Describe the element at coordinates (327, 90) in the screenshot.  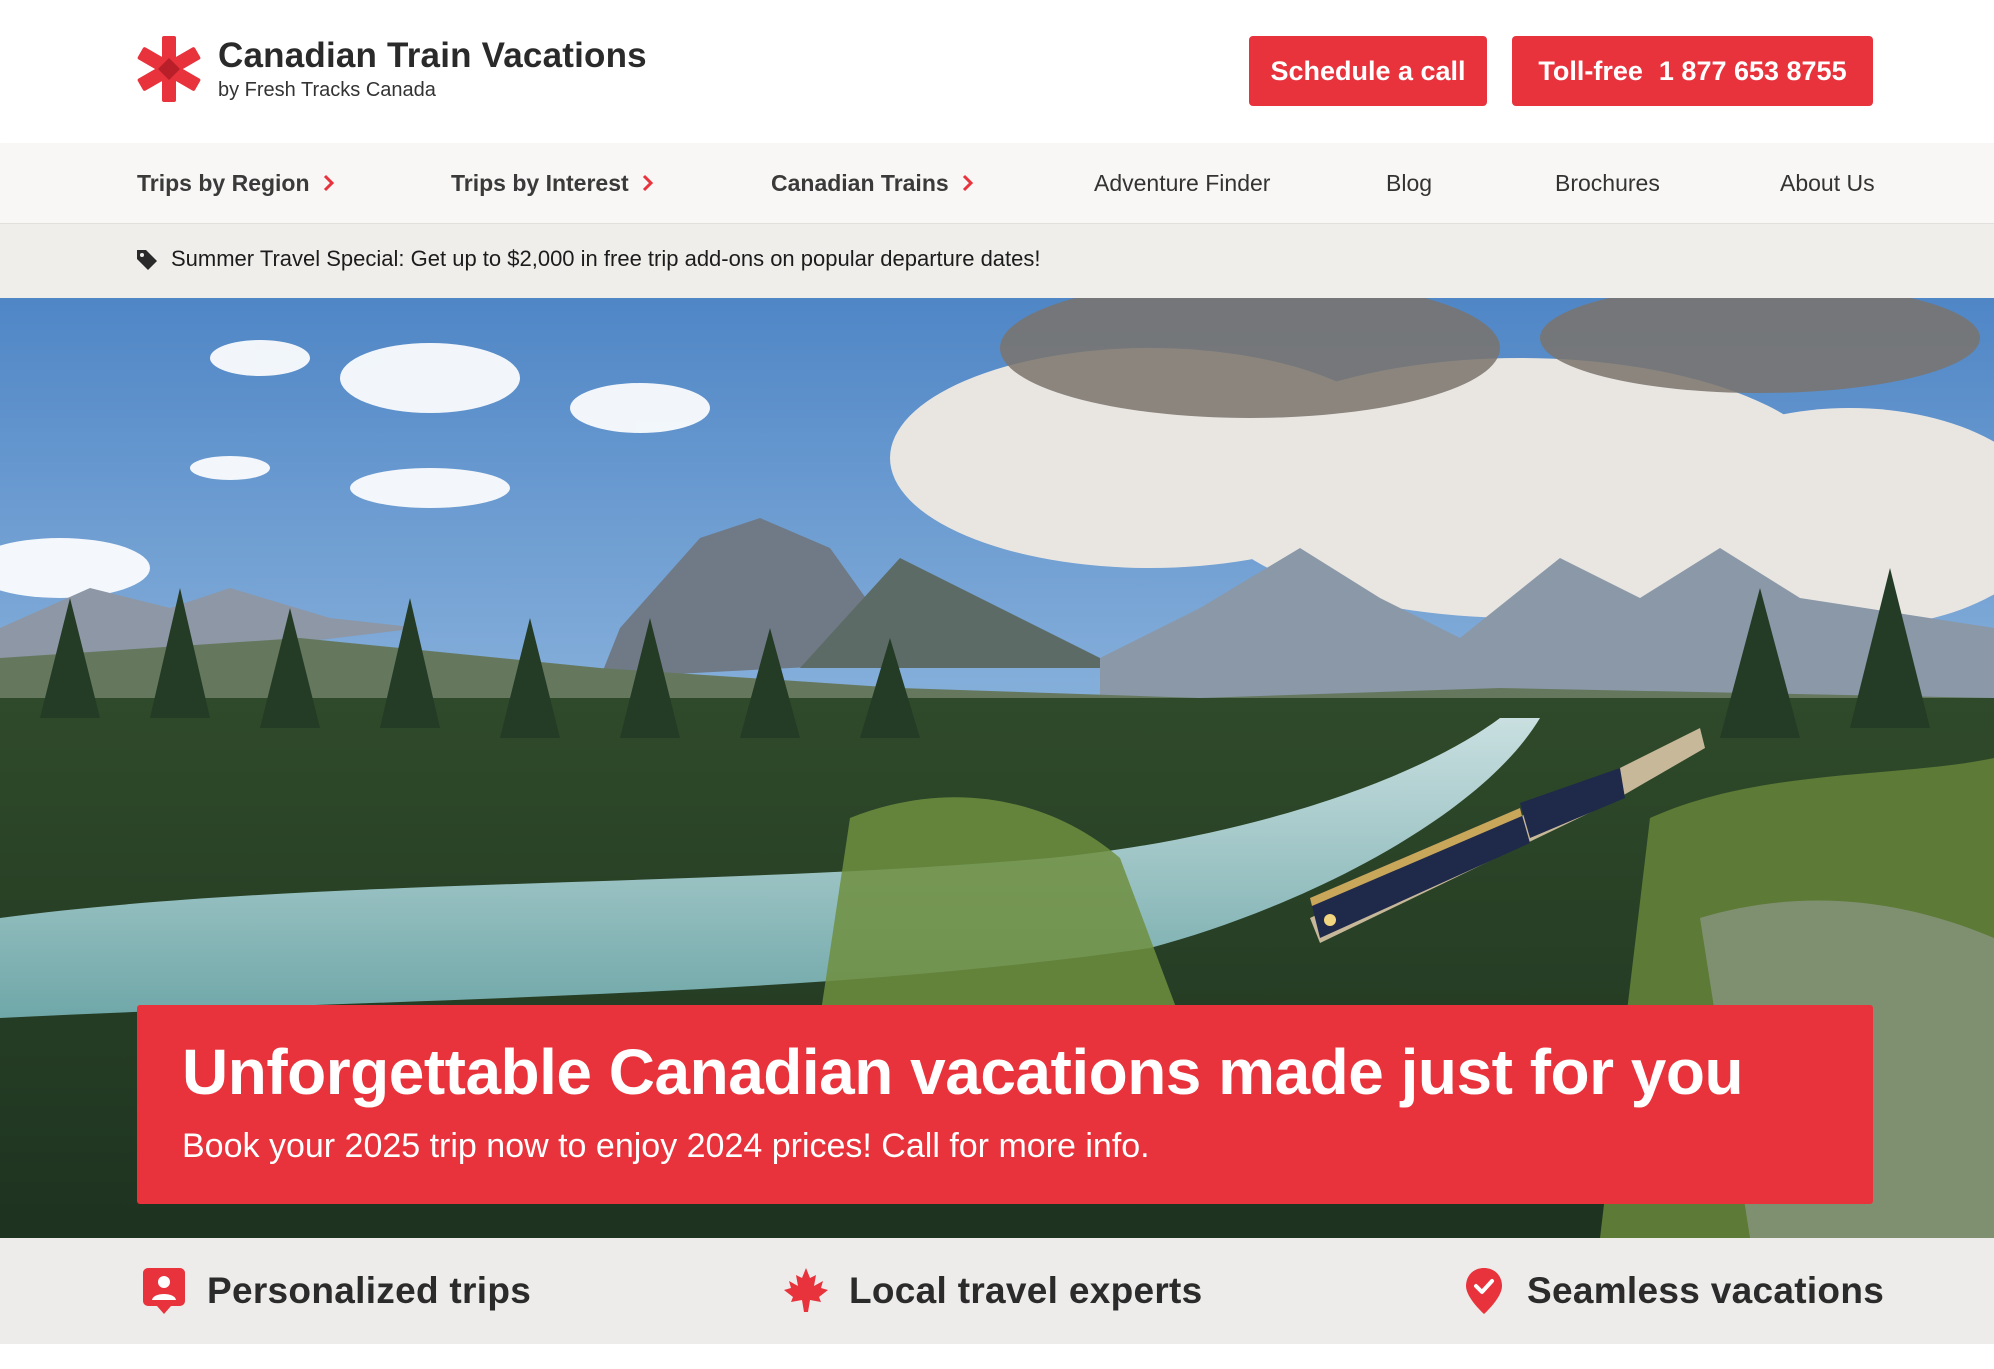
I see `brand-subtitle: by Fresh Tracks Canada` at that location.